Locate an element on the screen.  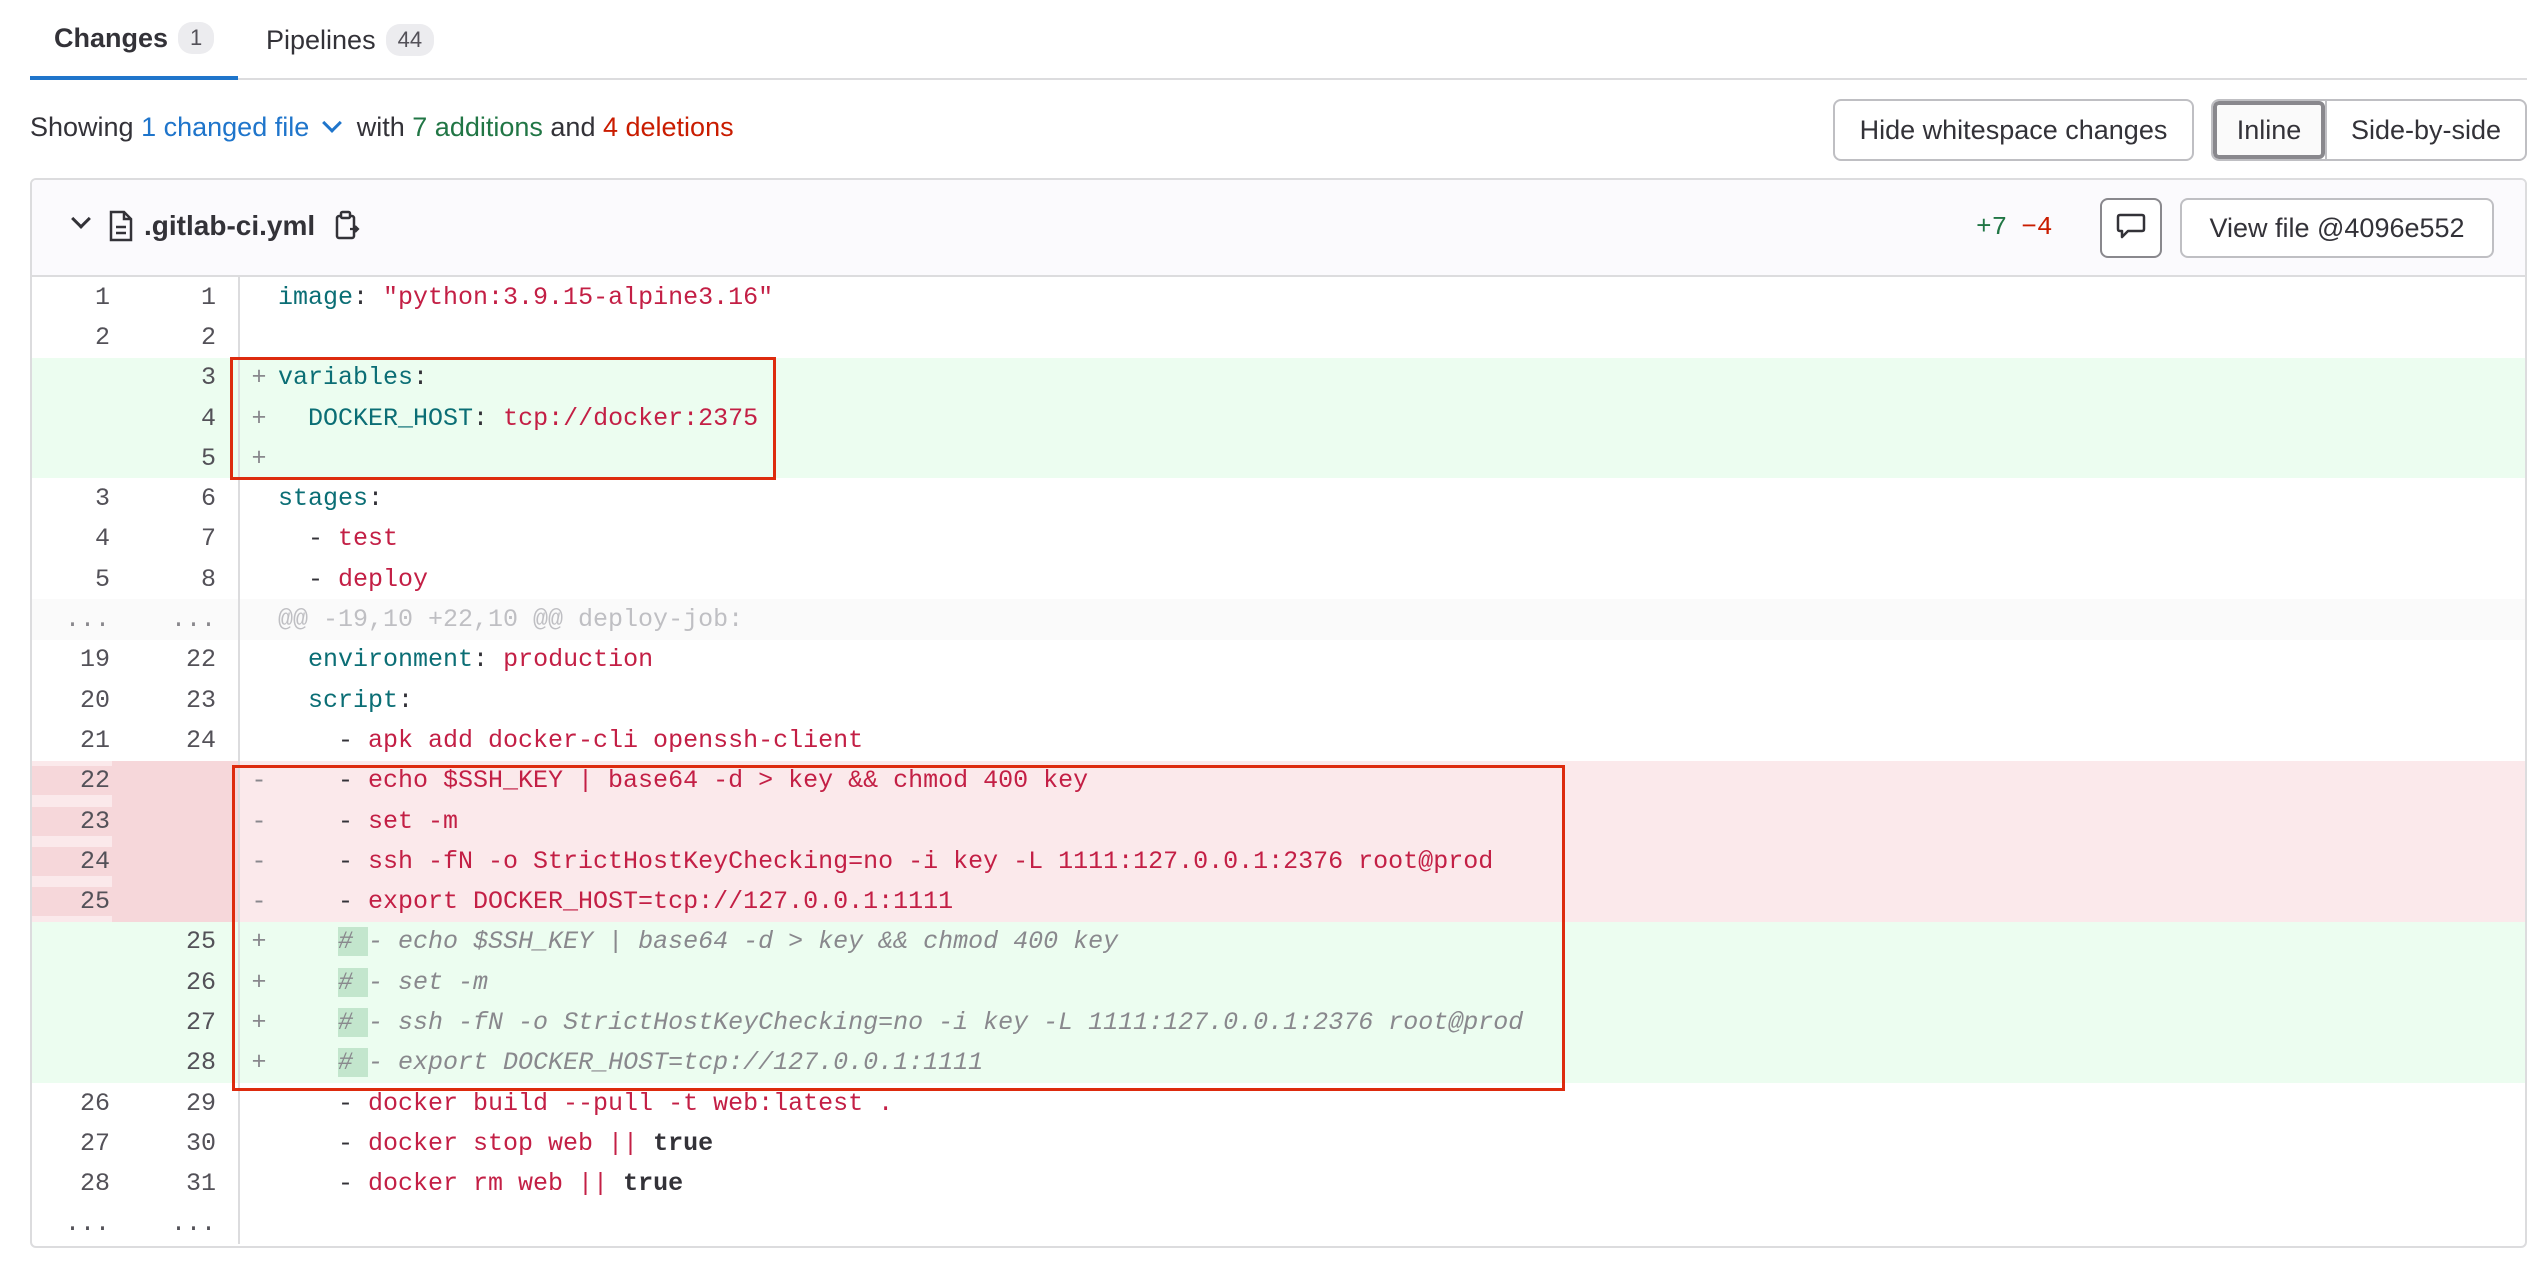
tab-pipelines: Pipelines 44 is located at coordinates (350, 40).